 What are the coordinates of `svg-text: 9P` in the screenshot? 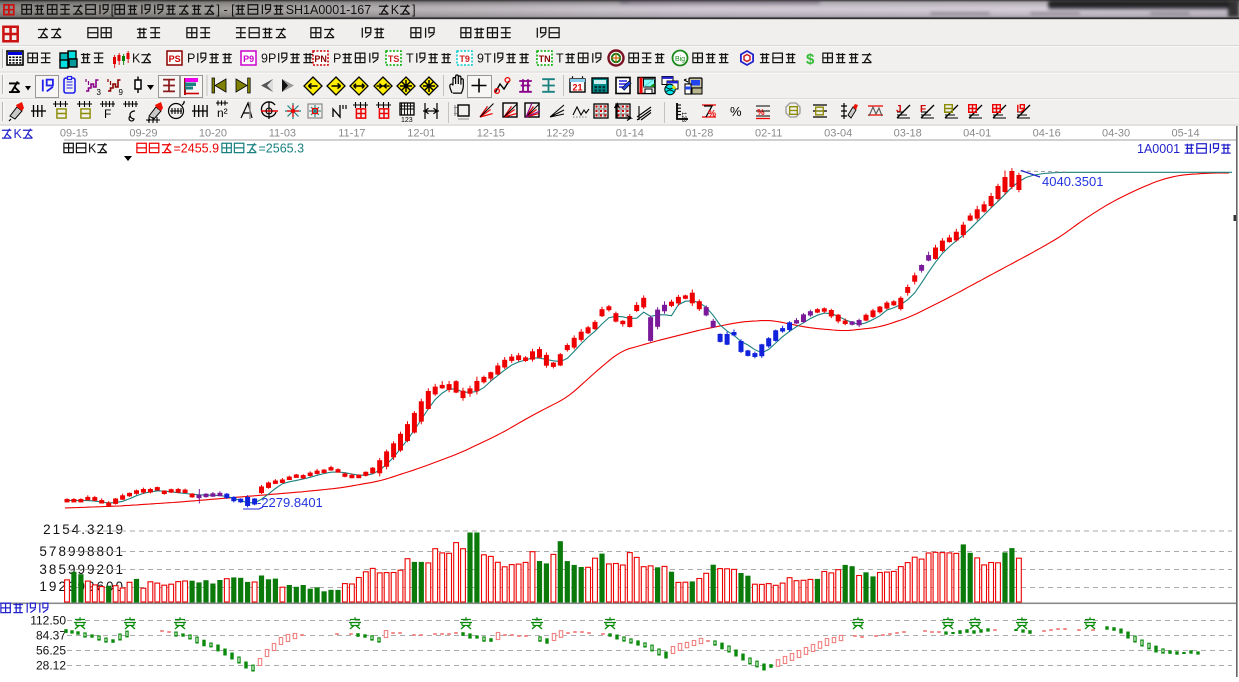 It's located at (268, 59).